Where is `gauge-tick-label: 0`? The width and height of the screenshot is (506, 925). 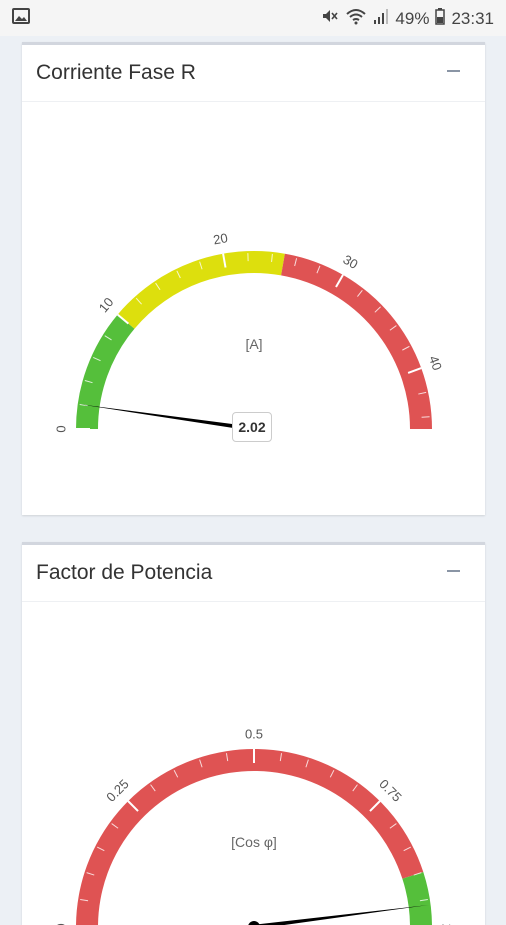 gauge-tick-label: 0 is located at coordinates (60, 428).